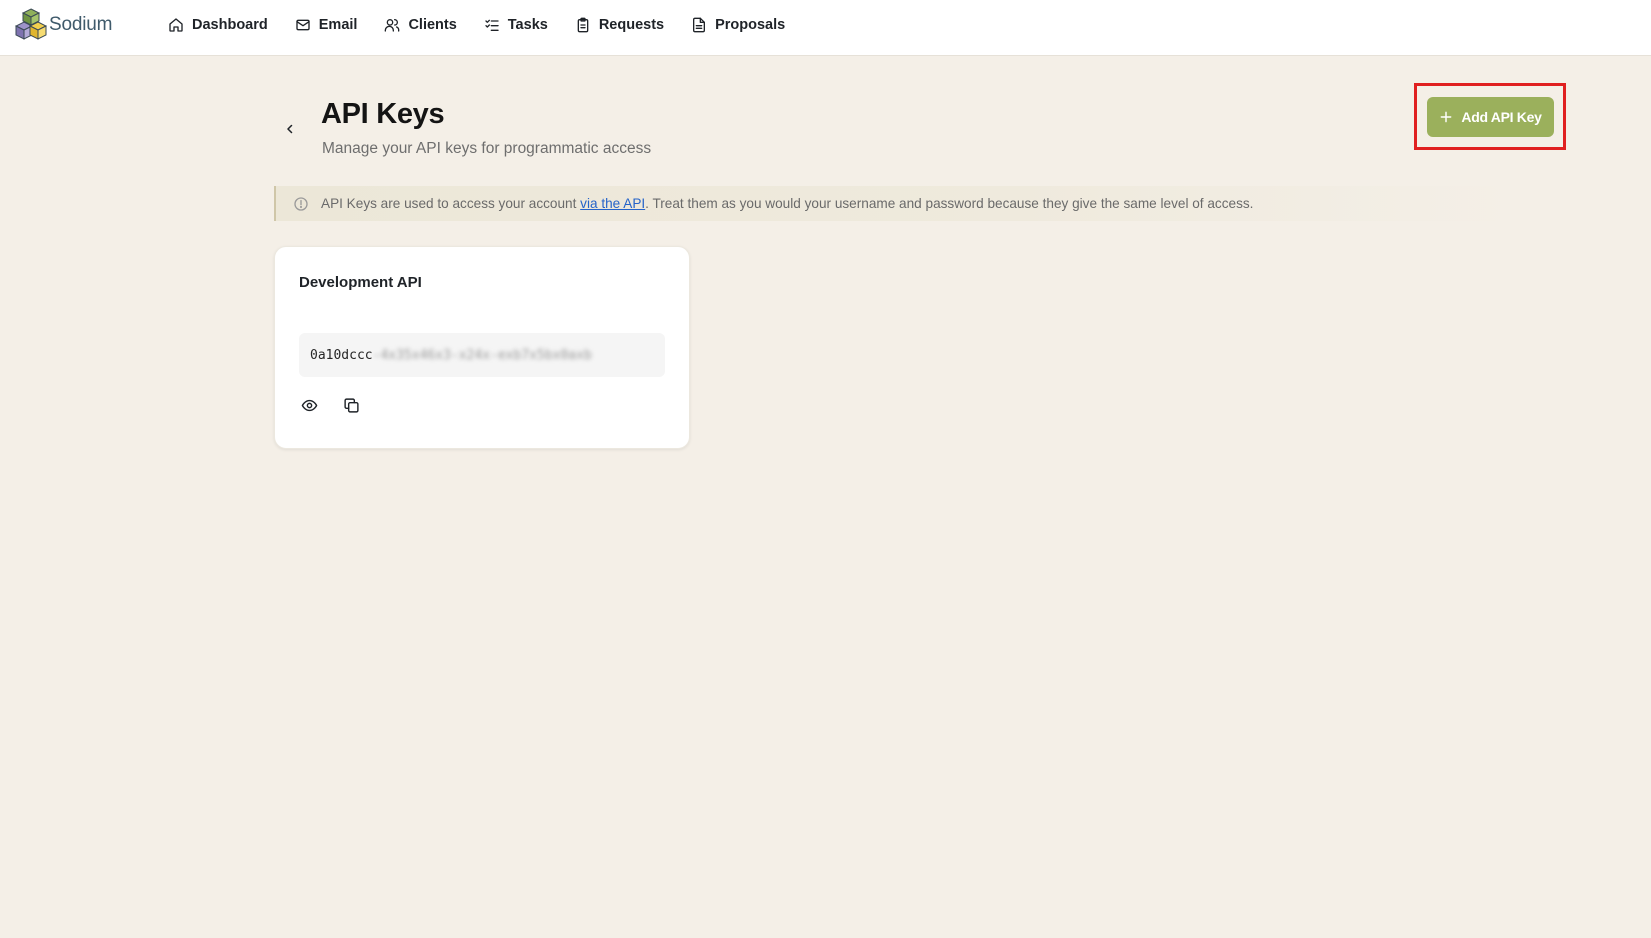 This screenshot has height=938, width=1651. I want to click on clipboard-icon, so click(583, 25).